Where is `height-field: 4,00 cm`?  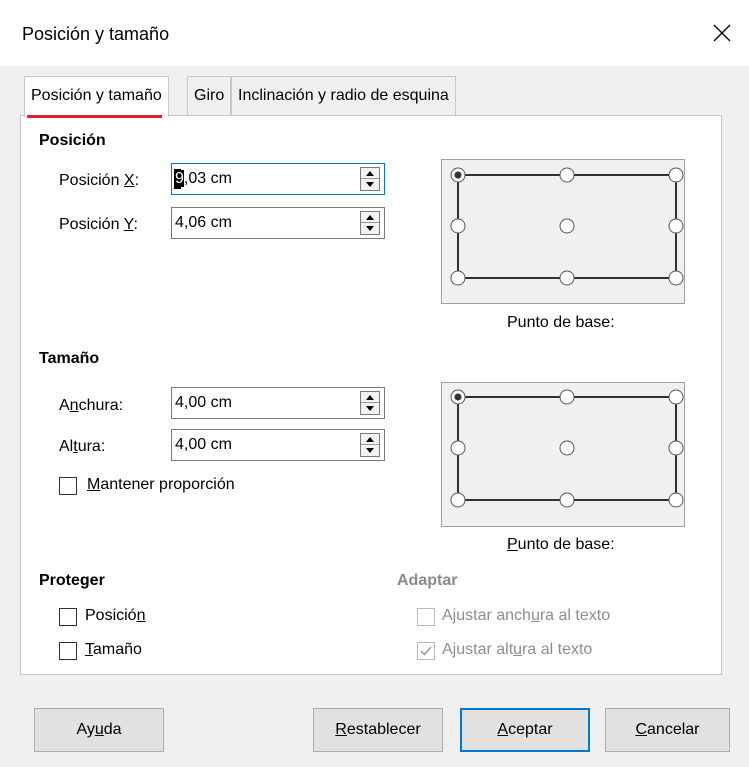
height-field: 4,00 cm is located at coordinates (278, 445).